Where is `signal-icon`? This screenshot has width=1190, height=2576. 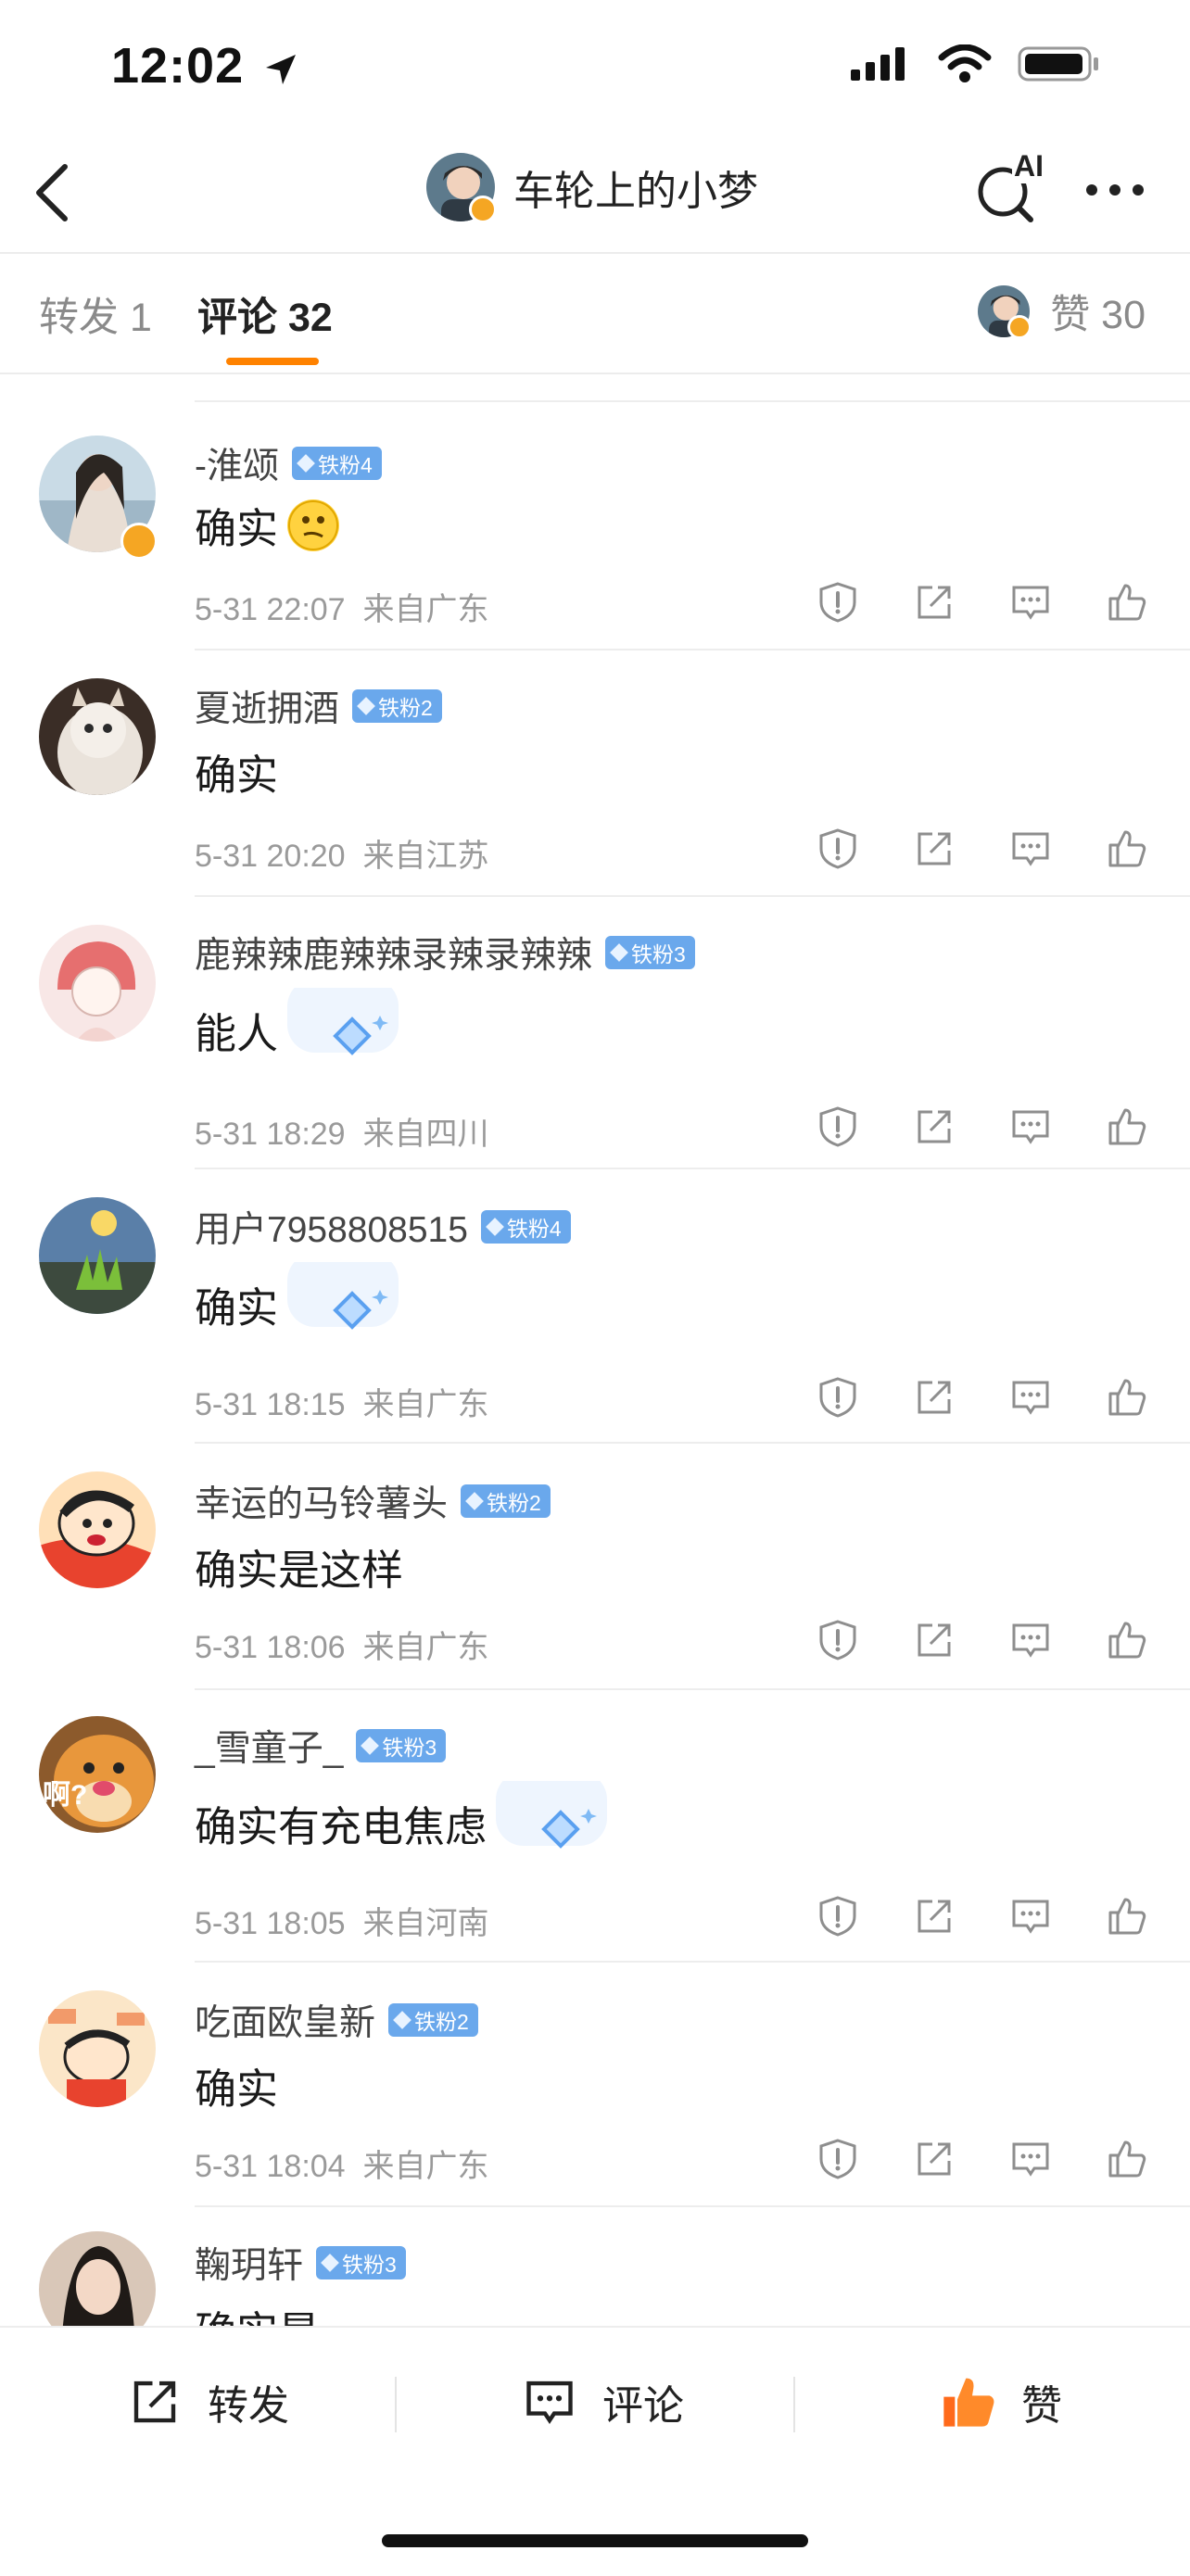
signal-icon is located at coordinates (878, 64).